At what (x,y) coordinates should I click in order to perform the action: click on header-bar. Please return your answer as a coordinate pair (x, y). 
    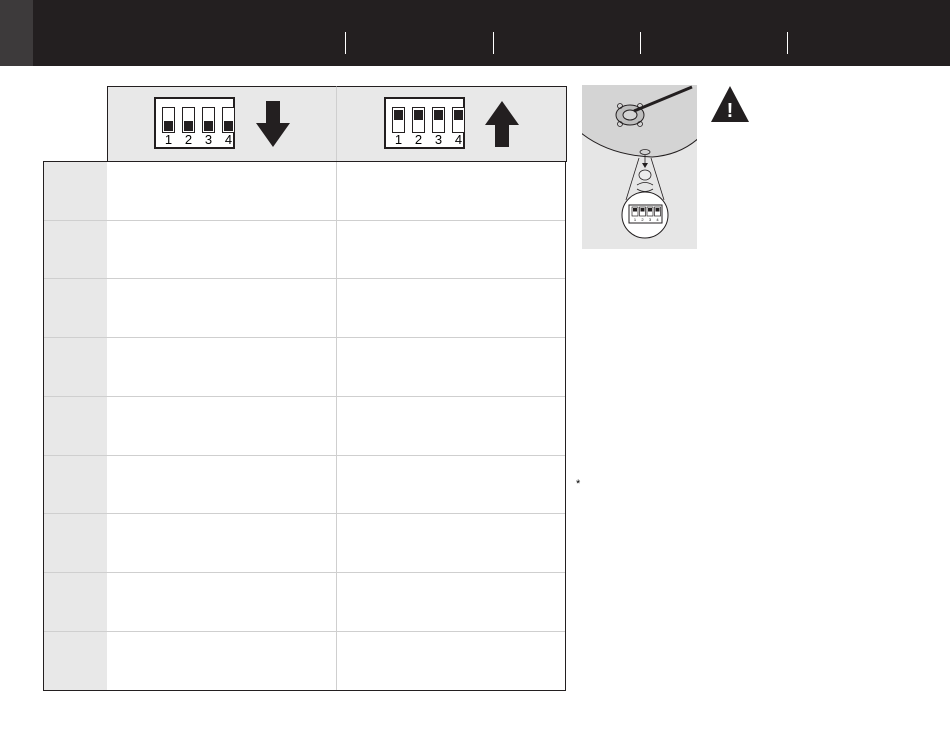
    Looking at the image, I should click on (475, 33).